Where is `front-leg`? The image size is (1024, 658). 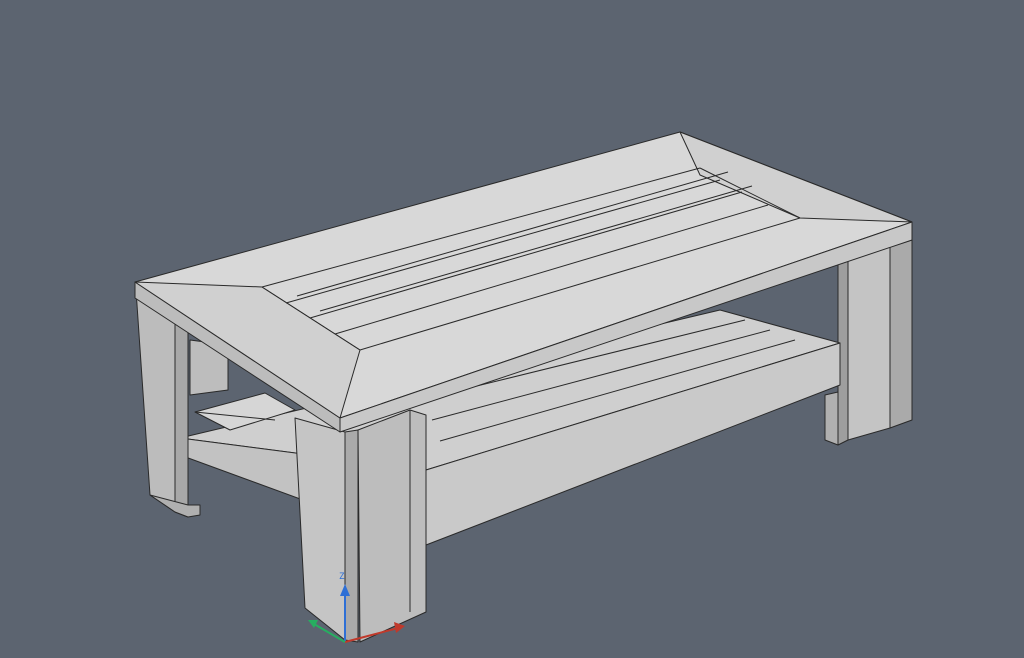
front-leg is located at coordinates (360, 526).